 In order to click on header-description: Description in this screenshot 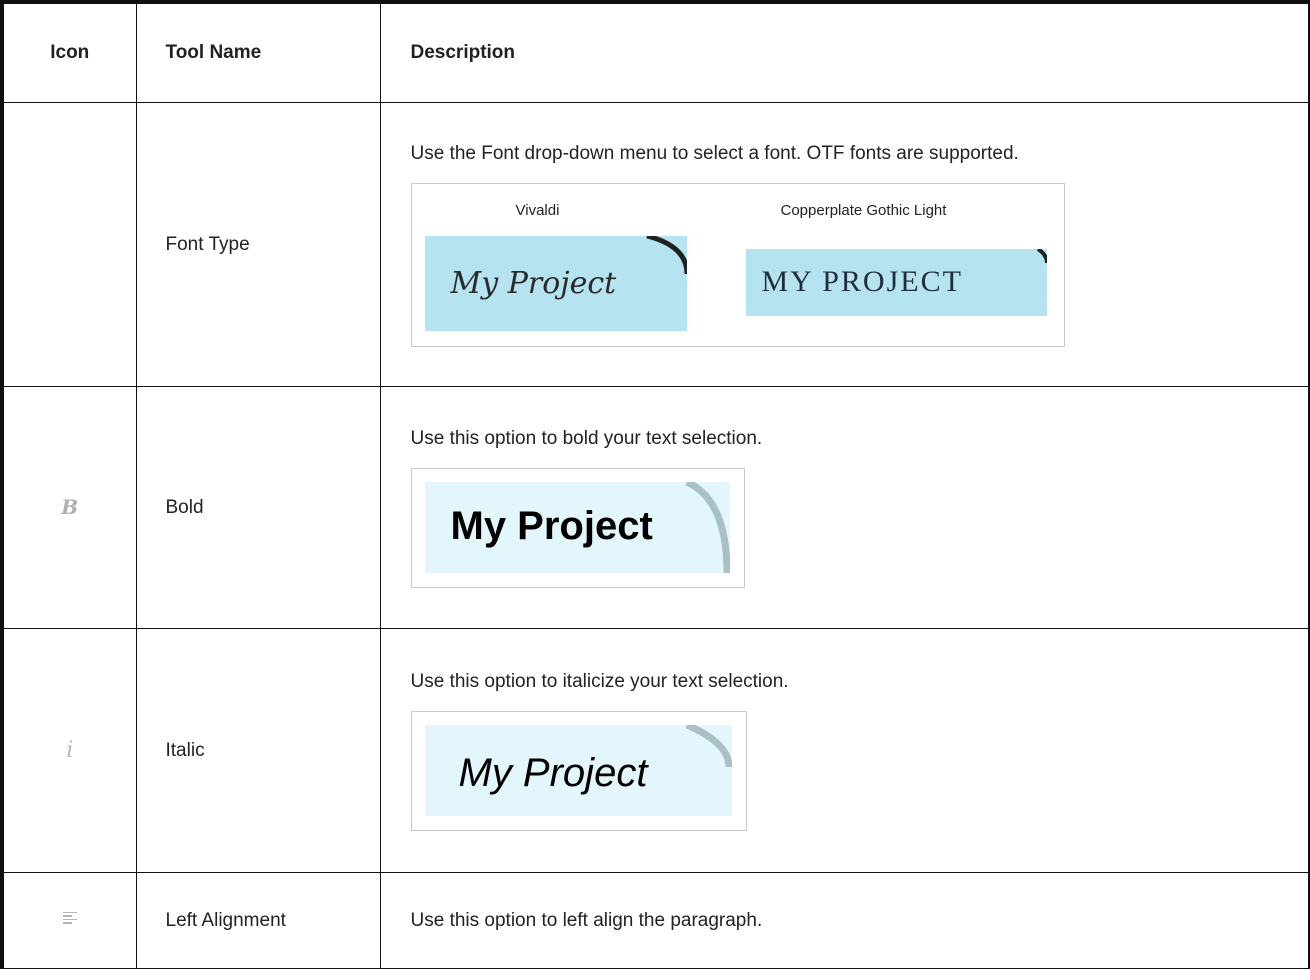, I will do `click(844, 52)`.